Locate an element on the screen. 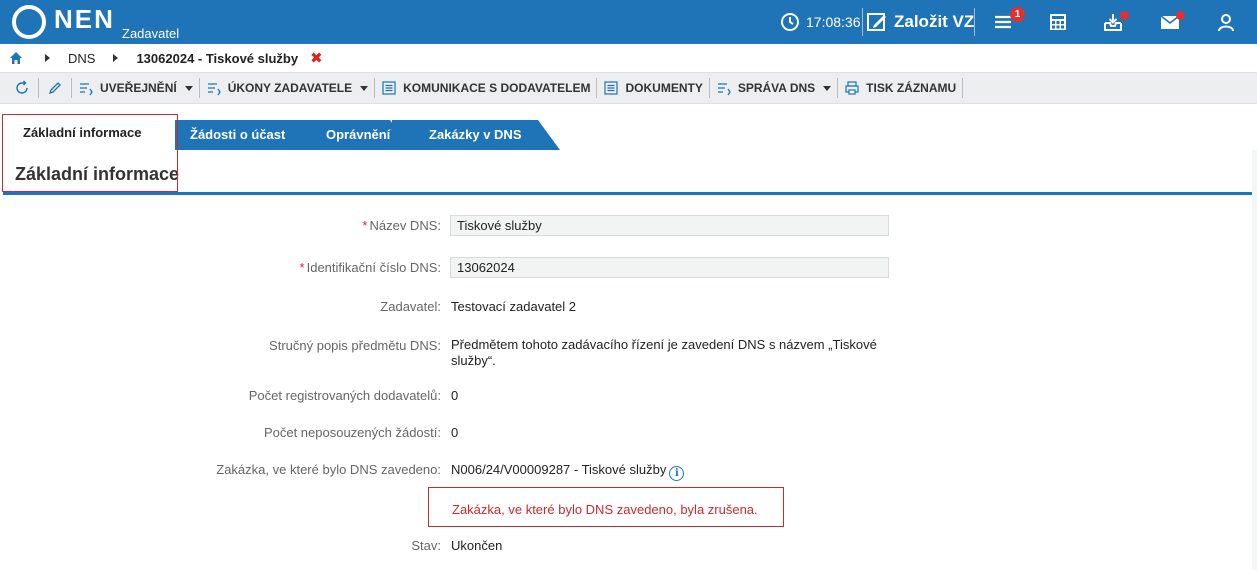 This screenshot has width=1257, height=570. breadcrumb: DNS 13062024 - Tiskové služby ✖ is located at coordinates (628, 58).